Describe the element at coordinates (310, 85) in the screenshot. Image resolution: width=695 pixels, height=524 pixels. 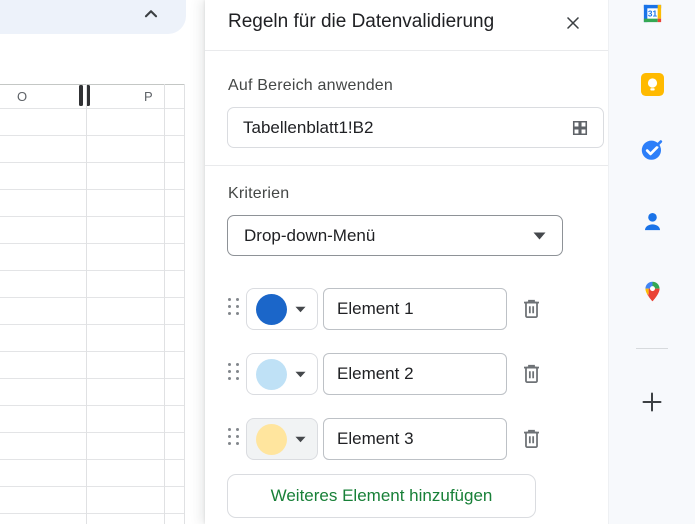
I see `apply-to-range-label: Auf Bereich anwenden` at that location.